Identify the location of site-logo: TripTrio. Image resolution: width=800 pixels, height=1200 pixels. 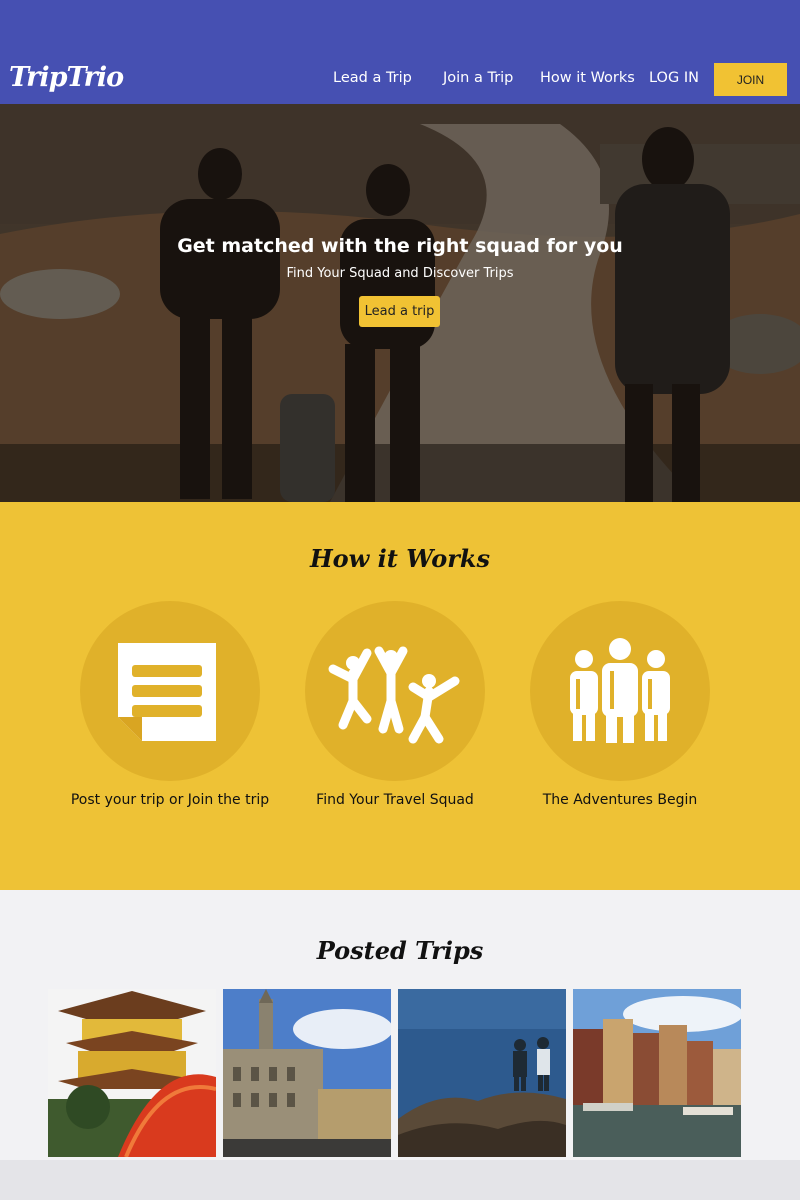
(66, 77).